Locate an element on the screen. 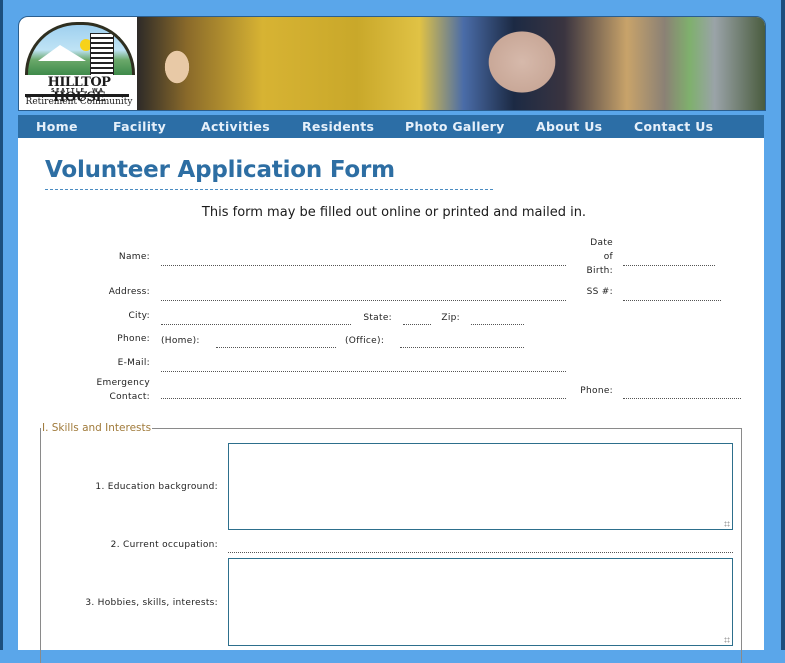 The image size is (785, 663). logo-tagline: Retirement Community is located at coordinates (79, 102).